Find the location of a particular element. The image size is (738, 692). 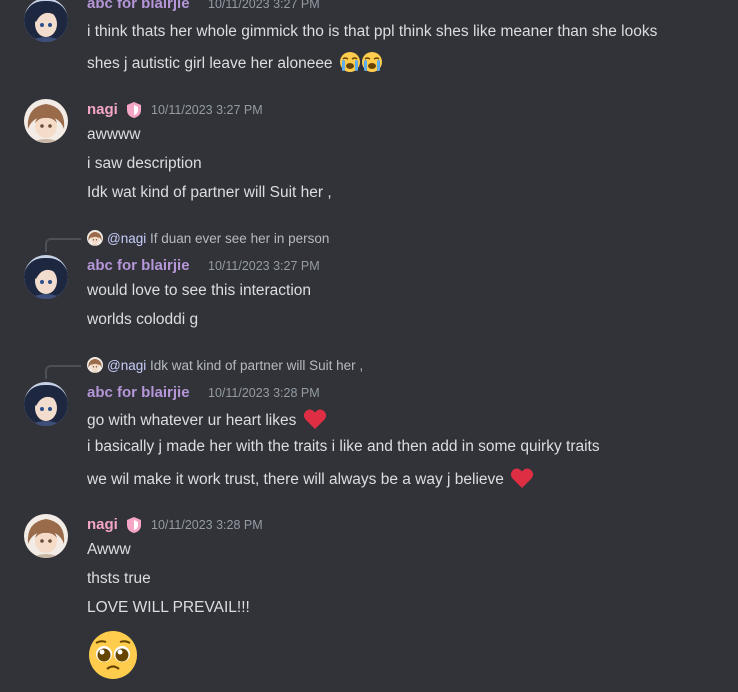

message-text: thsts true is located at coordinates (119, 578).